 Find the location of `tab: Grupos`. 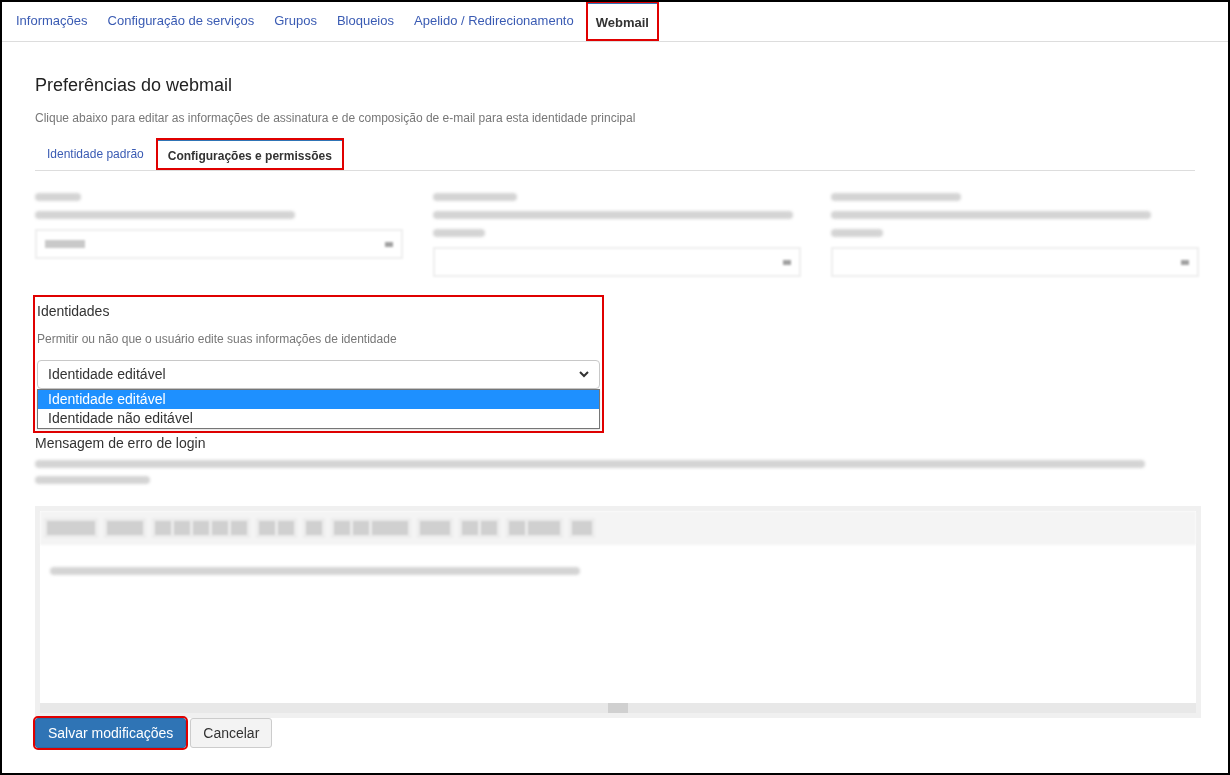

tab: Grupos is located at coordinates (295, 21).